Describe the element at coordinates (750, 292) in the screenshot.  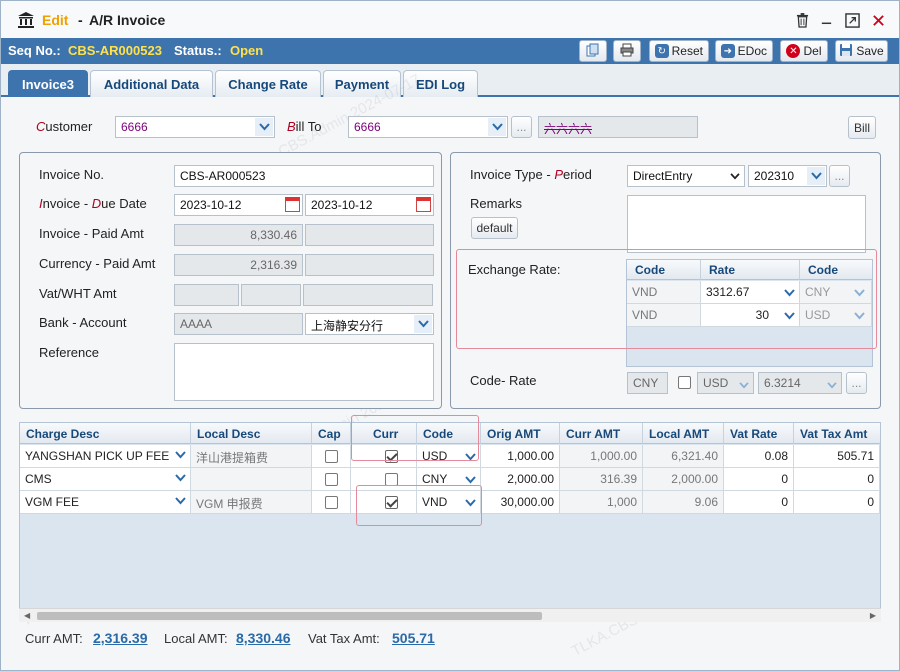
I see `exchange-row-rate: 3312.67` at that location.